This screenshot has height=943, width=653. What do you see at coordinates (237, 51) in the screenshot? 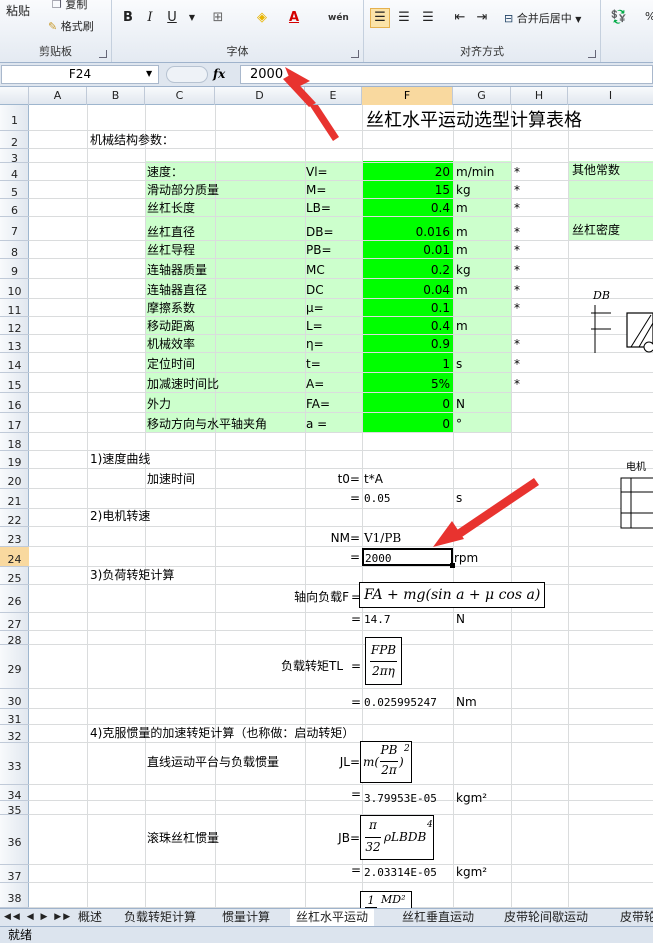
I see `font-group-label: 字体` at bounding box center [237, 51].